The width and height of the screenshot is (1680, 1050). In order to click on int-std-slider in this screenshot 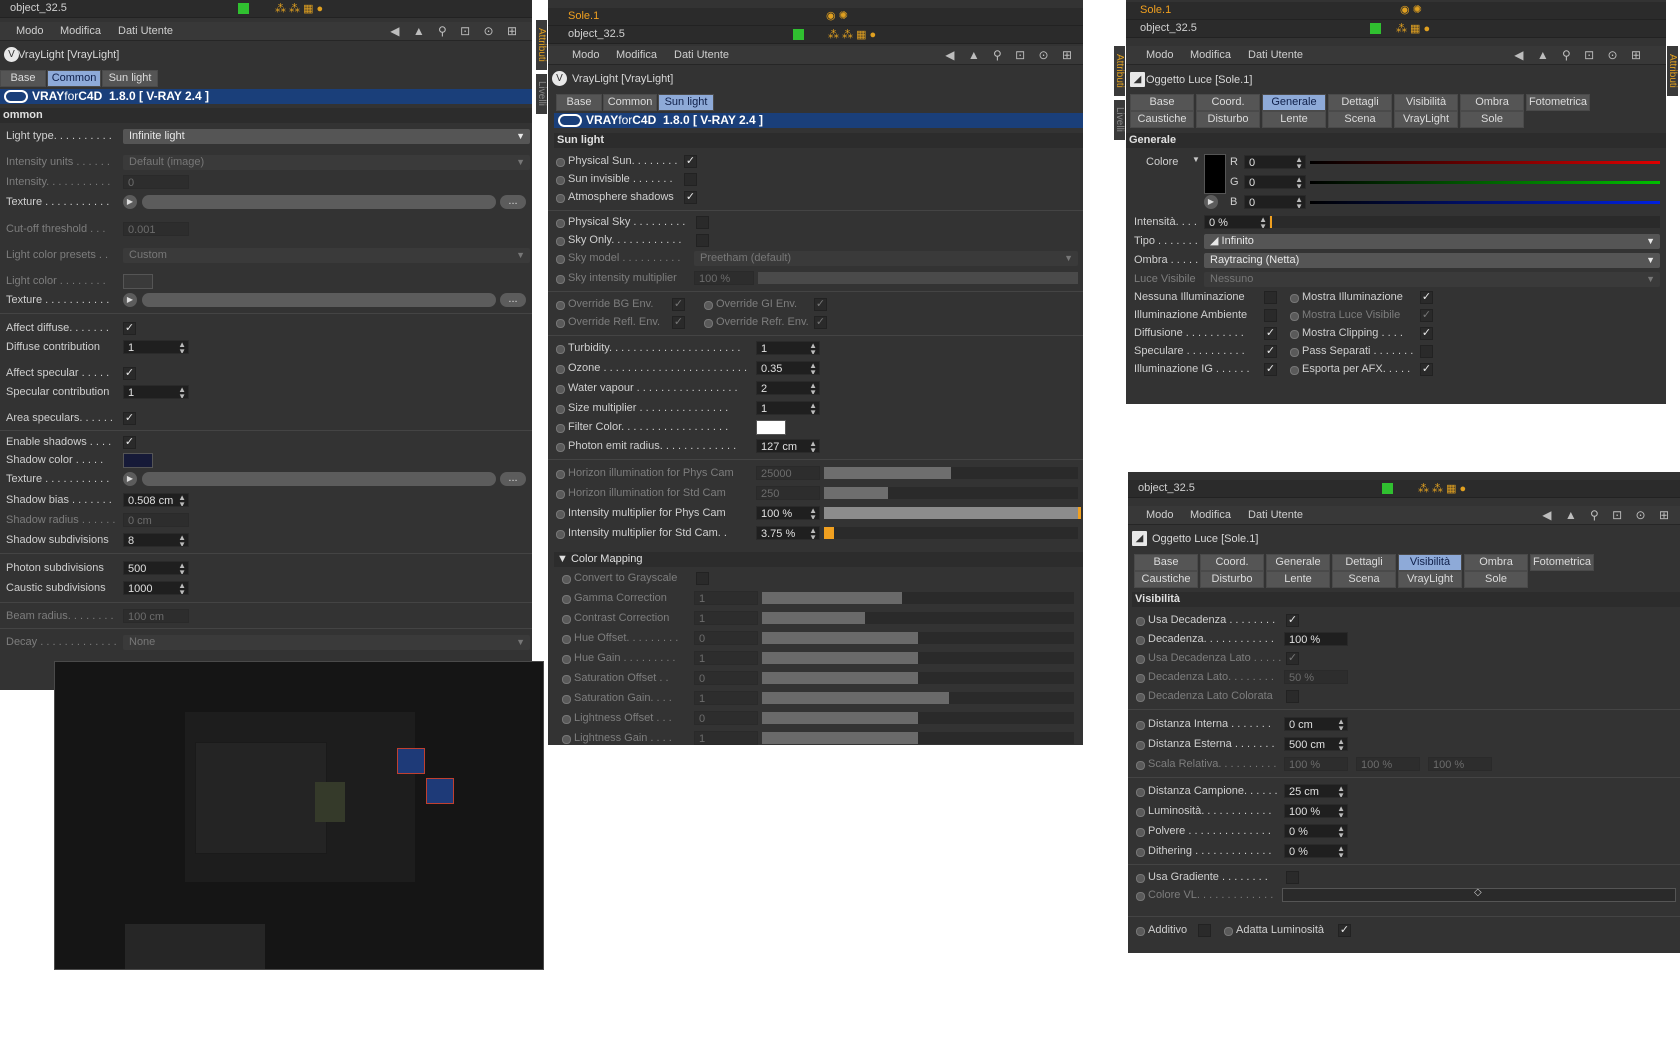, I will do `click(951, 533)`.